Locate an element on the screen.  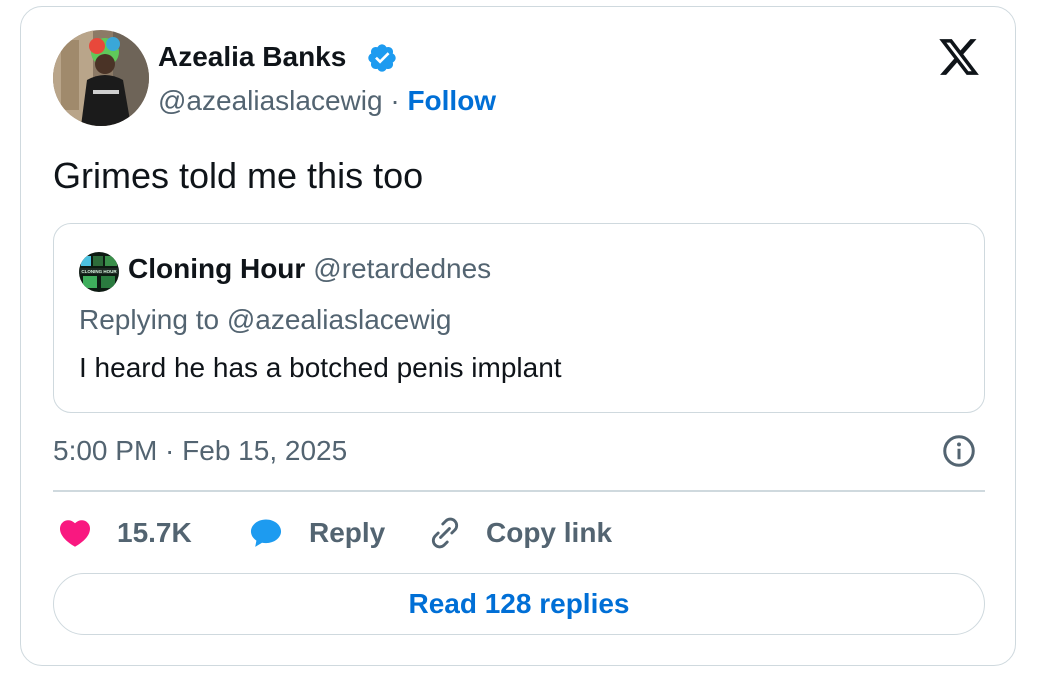
quoted-author-avatar: CLONING HOUR is located at coordinates (99, 272).